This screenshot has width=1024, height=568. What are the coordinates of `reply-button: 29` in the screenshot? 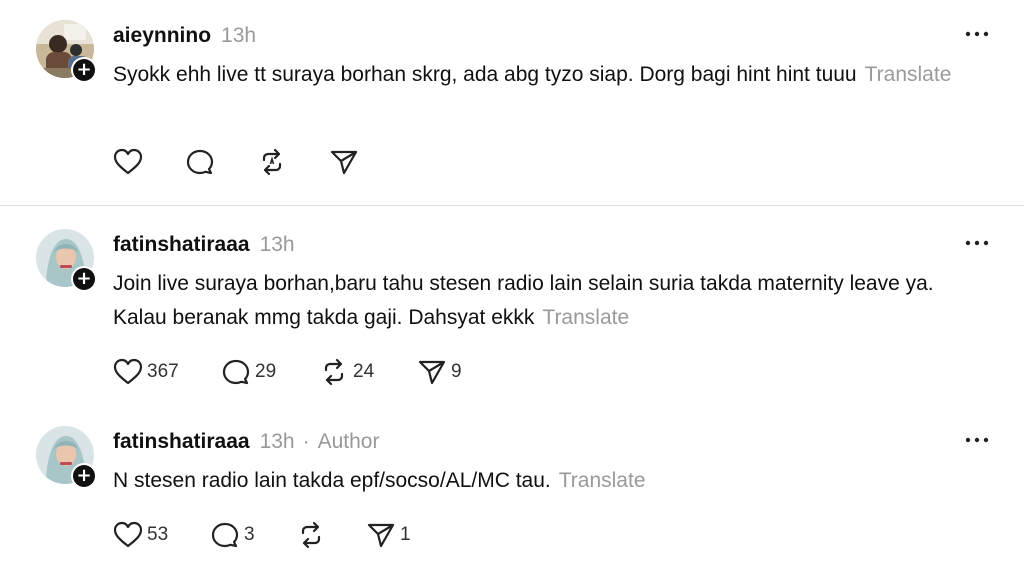 It's located at (270, 372).